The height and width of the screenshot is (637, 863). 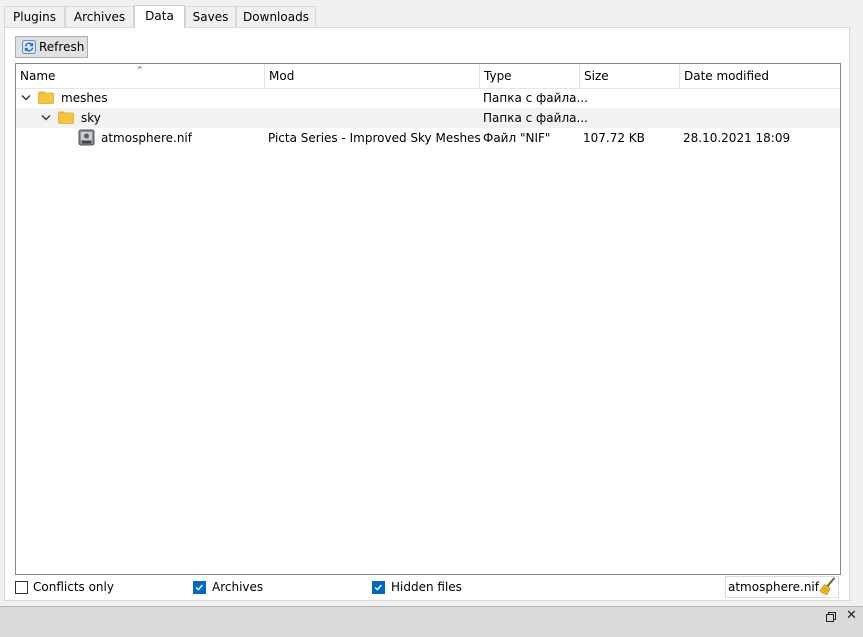 I want to click on column-header-date-modified: Date modified, so click(x=760, y=76).